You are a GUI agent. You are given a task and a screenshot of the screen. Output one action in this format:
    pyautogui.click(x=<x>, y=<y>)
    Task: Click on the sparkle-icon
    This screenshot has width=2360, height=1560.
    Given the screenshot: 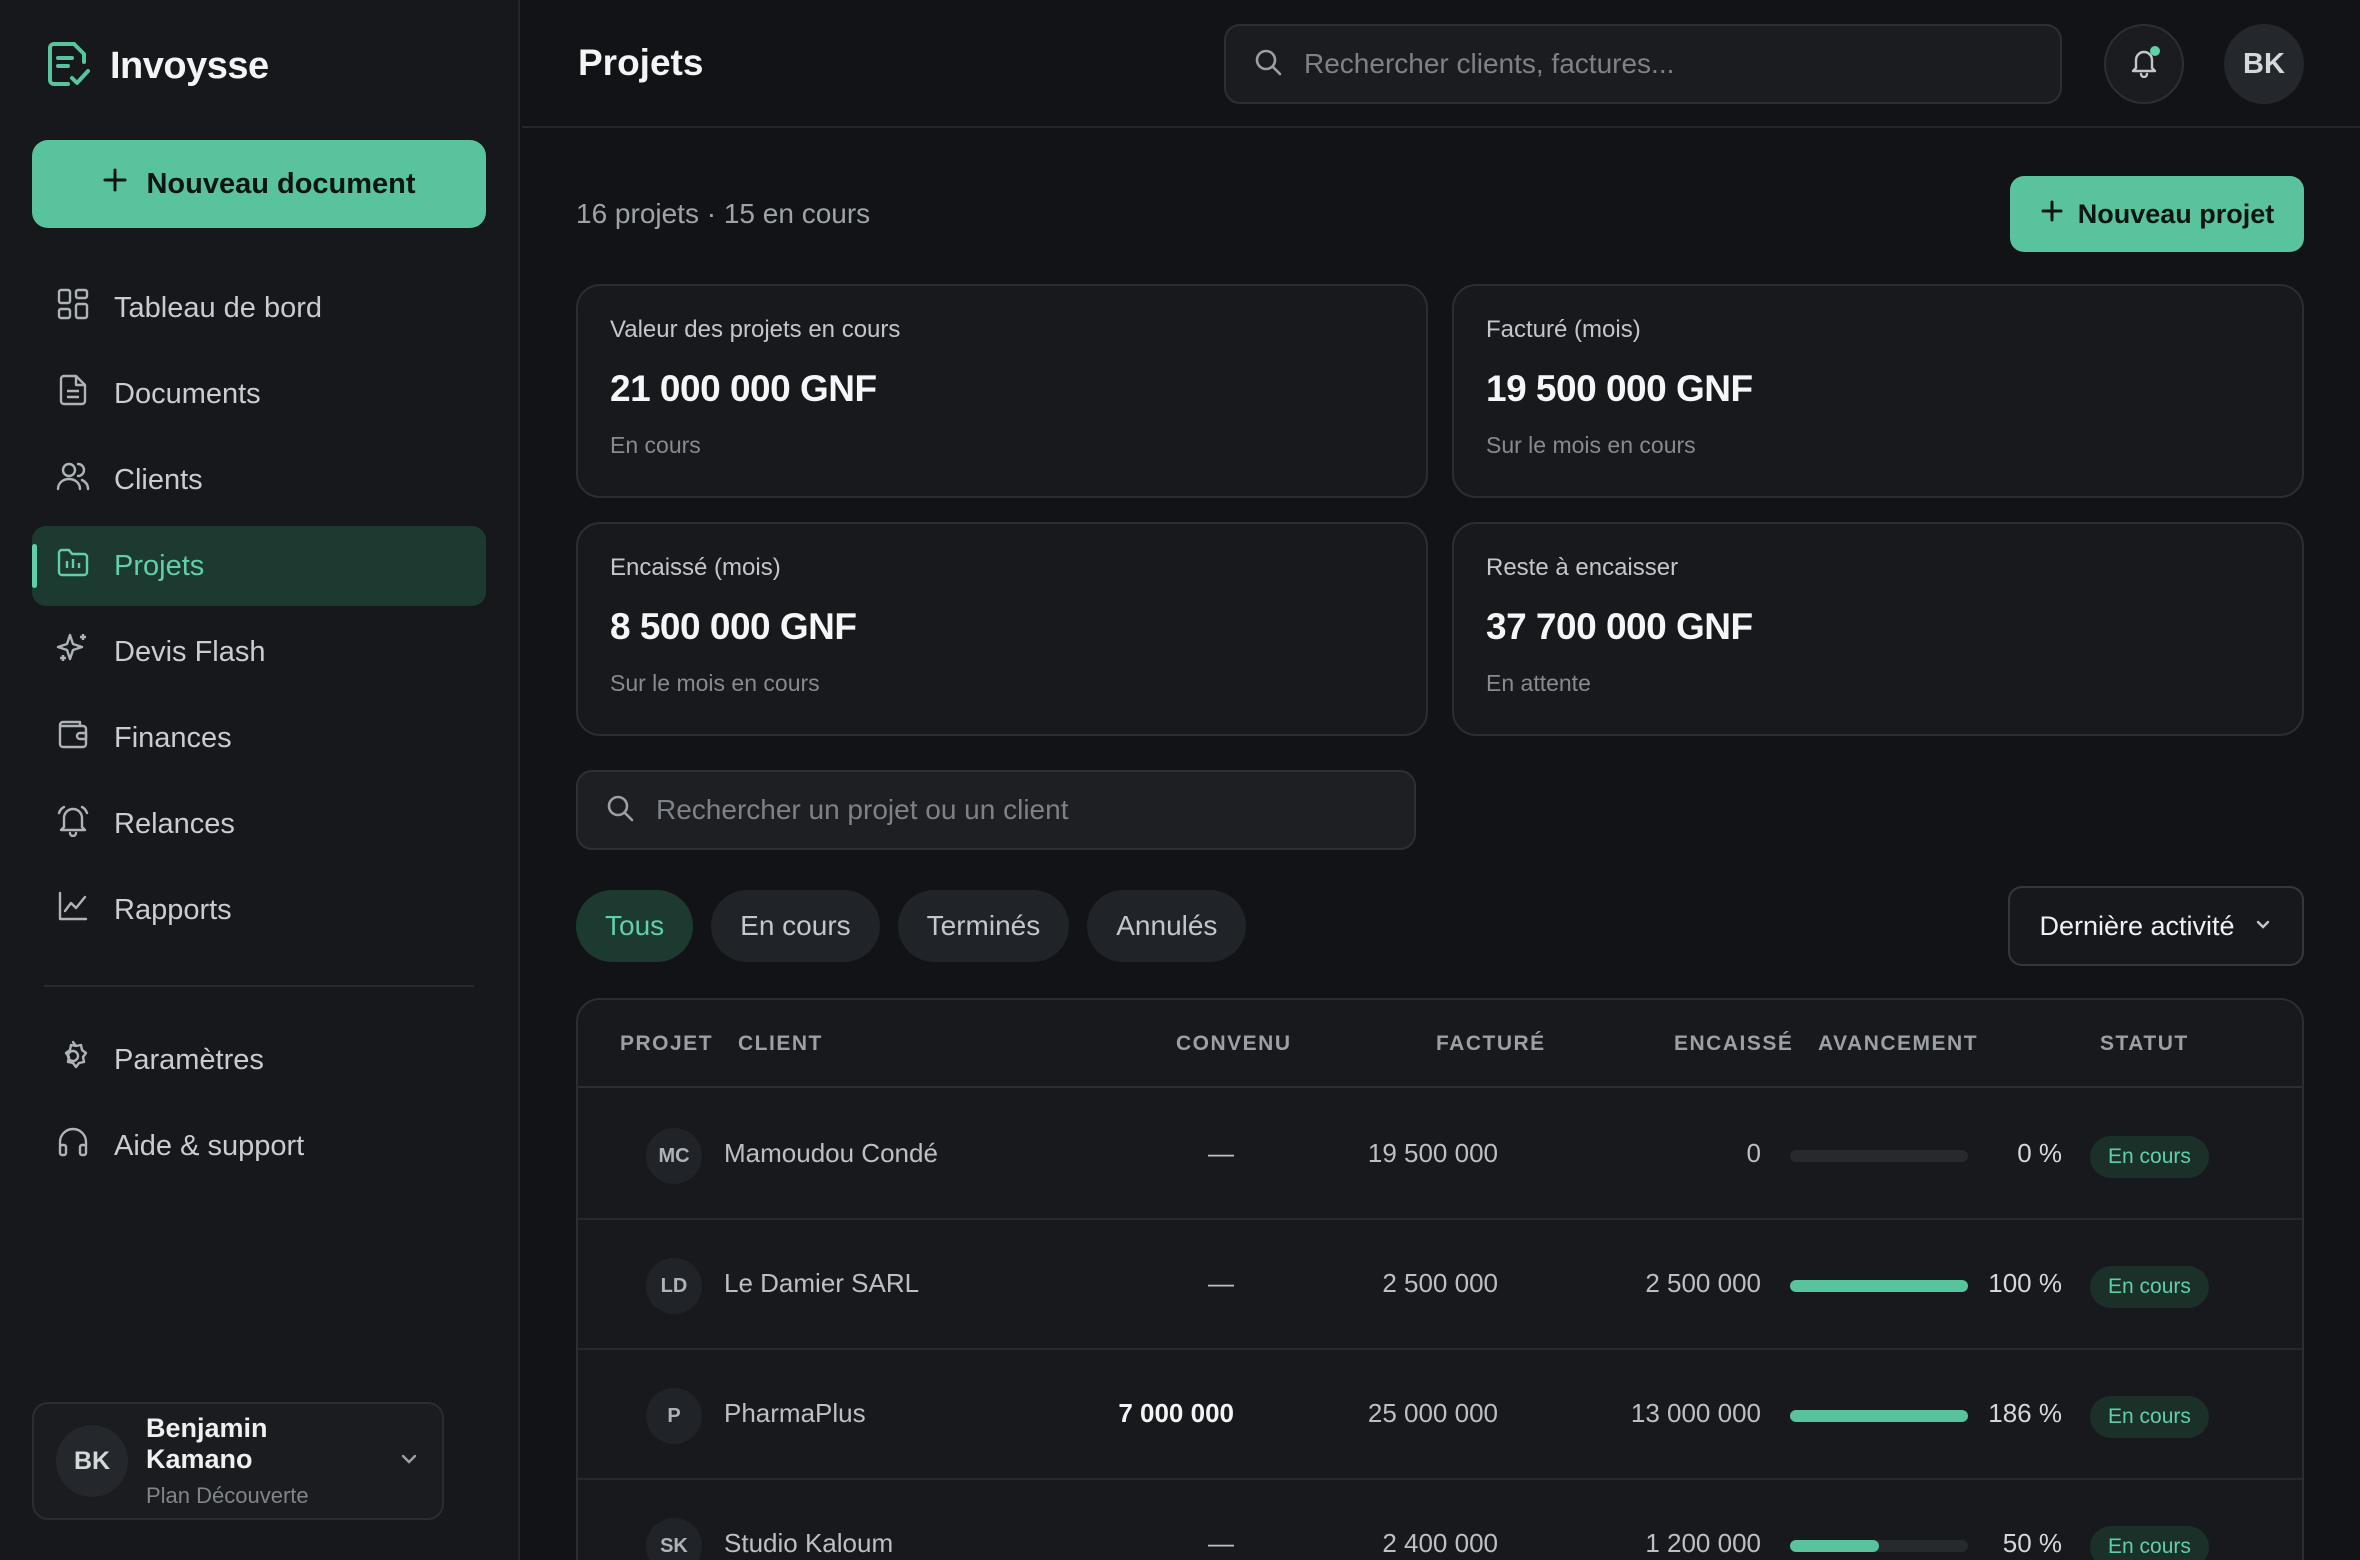 What is the action you would take?
    pyautogui.click(x=73, y=652)
    